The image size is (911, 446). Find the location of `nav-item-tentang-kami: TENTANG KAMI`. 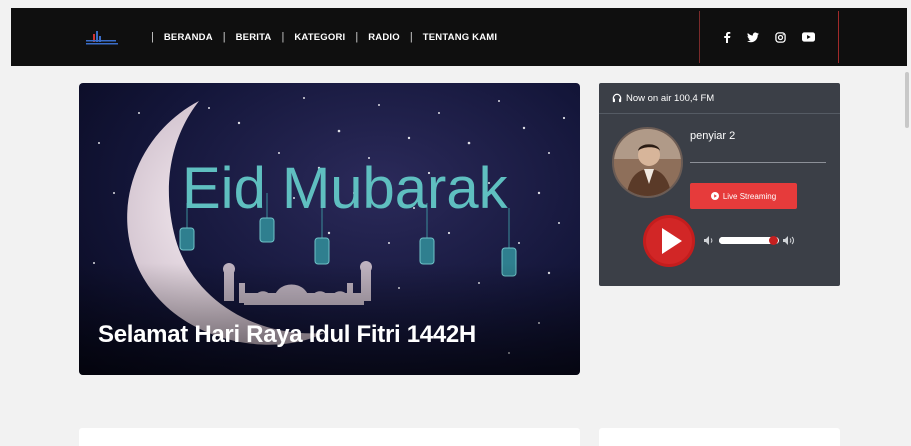

nav-item-tentang-kami: TENTANG KAMI is located at coordinates (460, 37).